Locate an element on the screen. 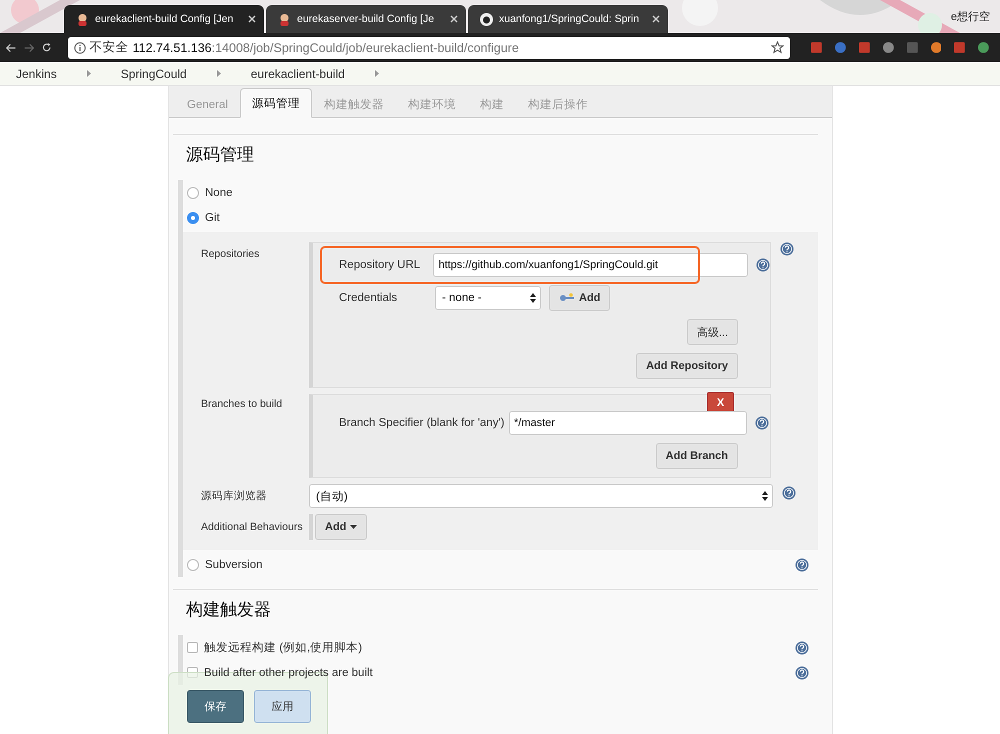 The width and height of the screenshot is (1000, 734). url-text: 112.74.51.136:14008/job/SpringCould/job/eurekaclient-build/configure is located at coordinates (325, 47).